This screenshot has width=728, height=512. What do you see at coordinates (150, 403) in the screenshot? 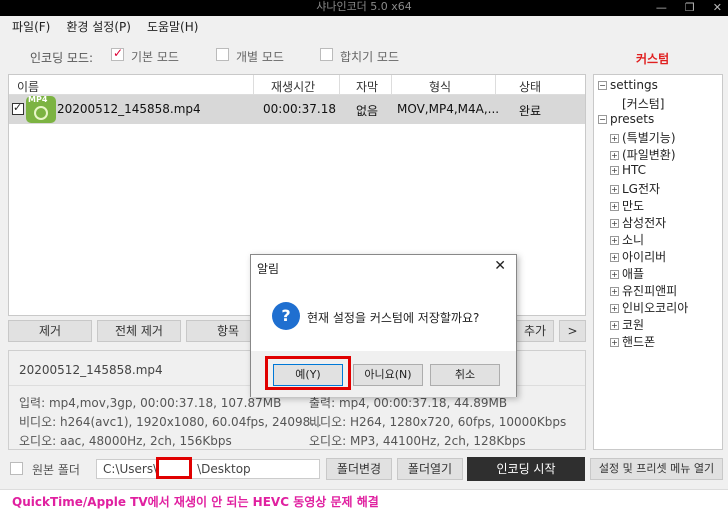
I see `info-input: 입력: mp4,mov,3gp, 00:00:37.18, 107.87MB` at bounding box center [150, 403].